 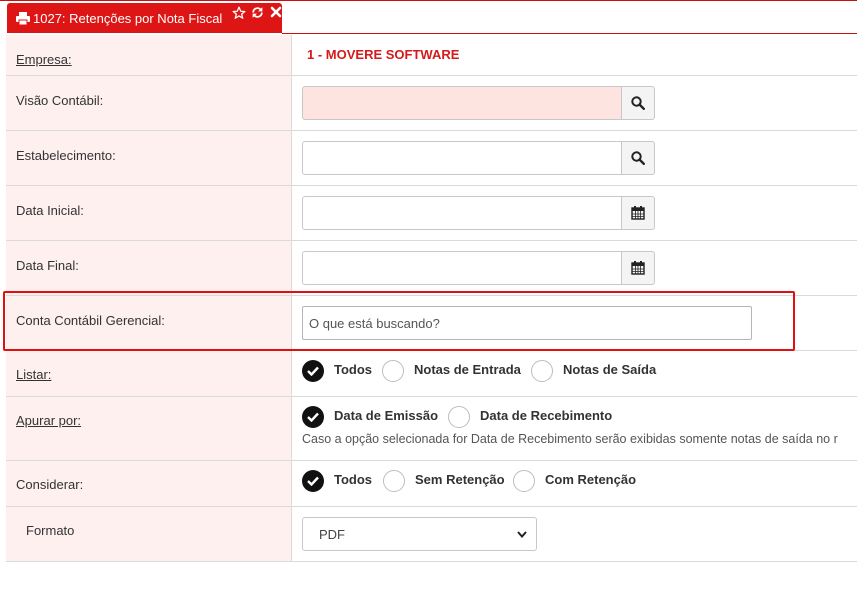 I want to click on row-data-inicial: Data Inicial:, so click(x=431, y=213).